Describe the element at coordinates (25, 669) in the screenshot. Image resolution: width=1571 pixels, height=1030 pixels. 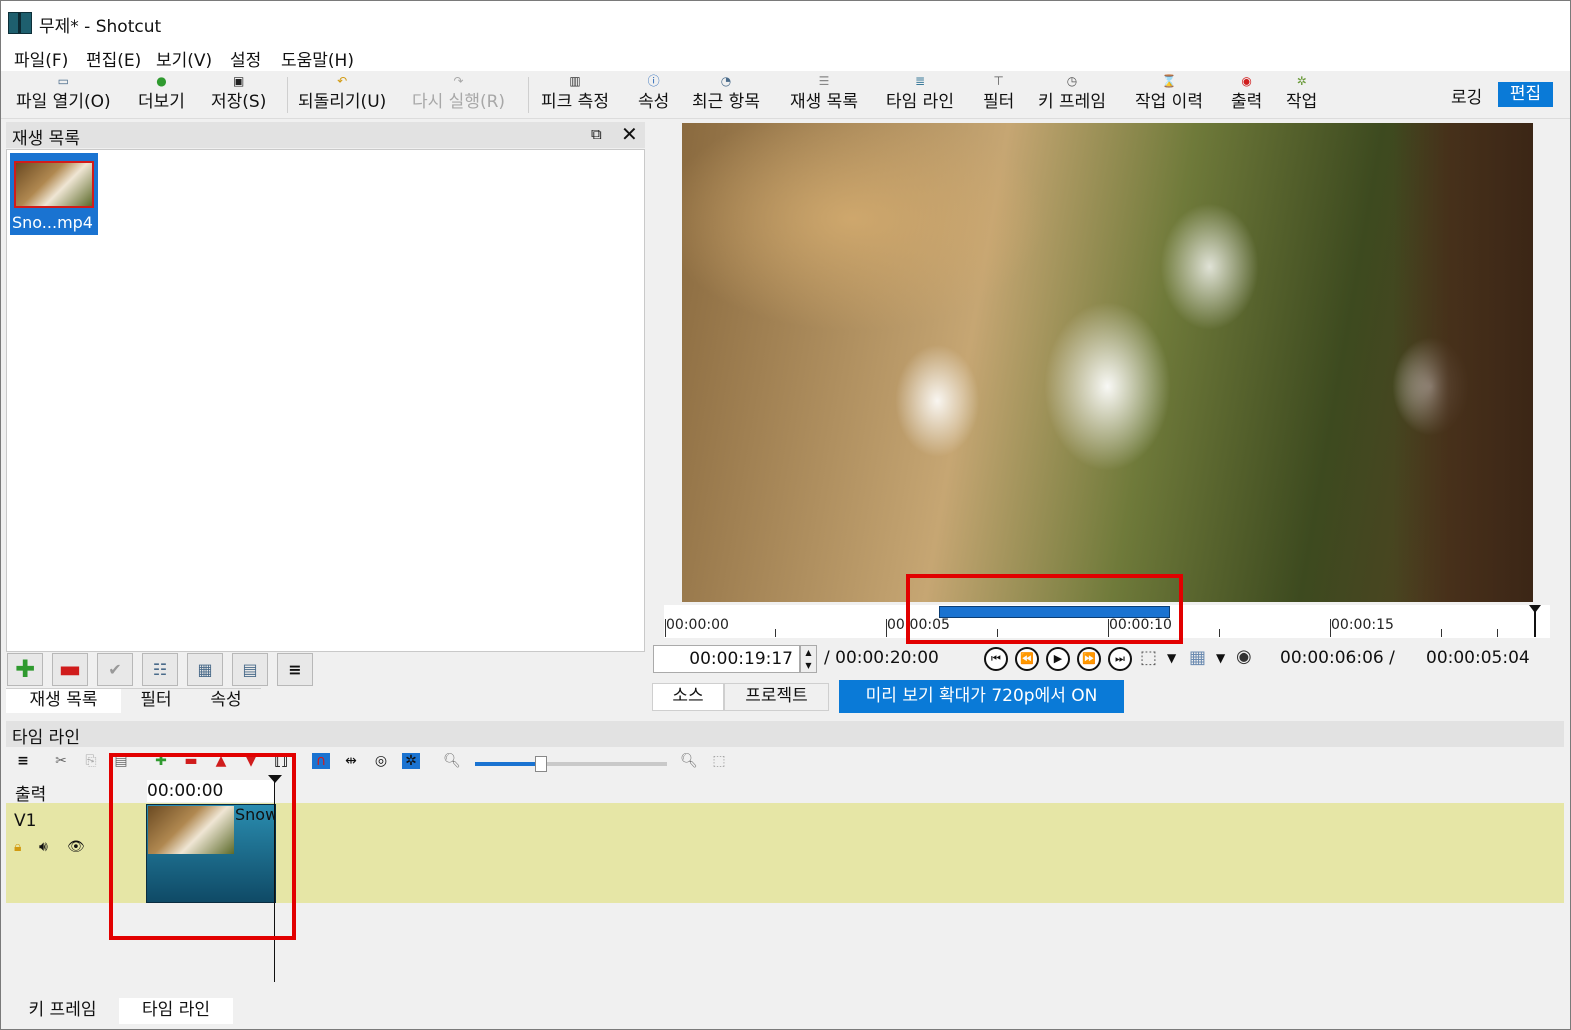
I see `playlist-add-button: ✚` at that location.